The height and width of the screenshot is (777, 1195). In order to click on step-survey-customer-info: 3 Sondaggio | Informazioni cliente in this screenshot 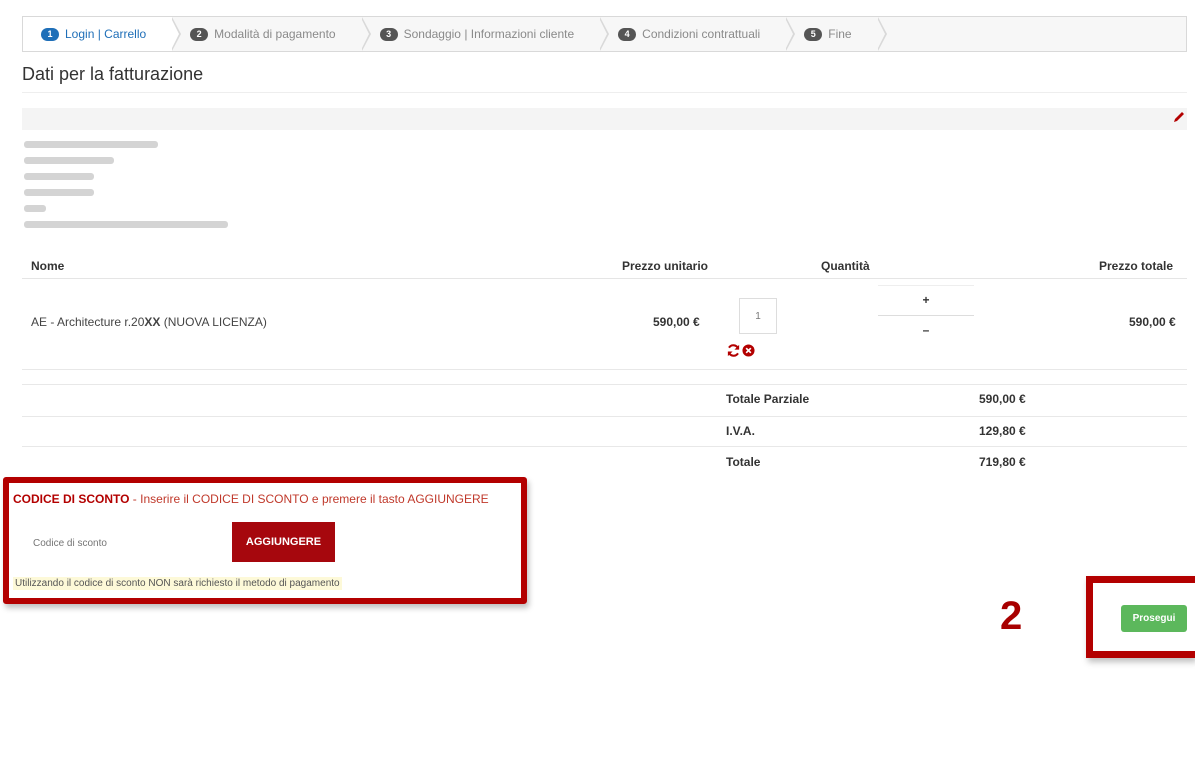, I will do `click(486, 34)`.